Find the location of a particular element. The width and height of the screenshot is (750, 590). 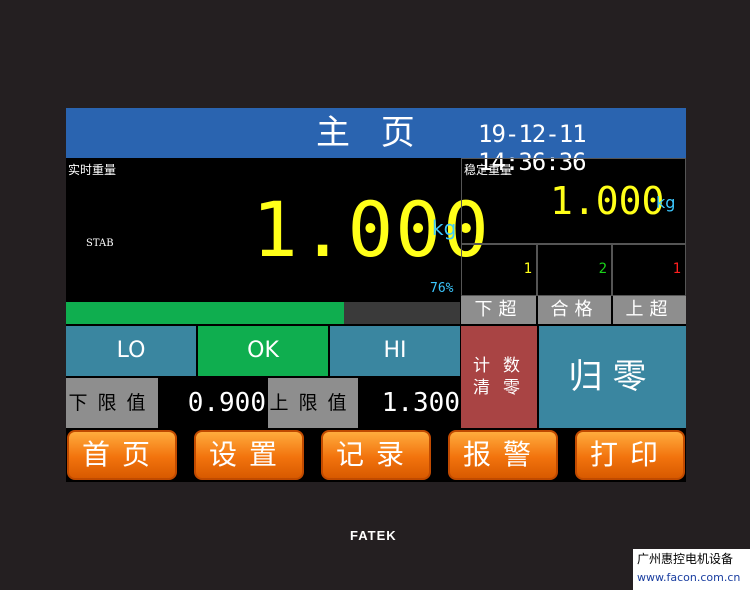

lower-limit-label: 下限值 is located at coordinates (112, 403).